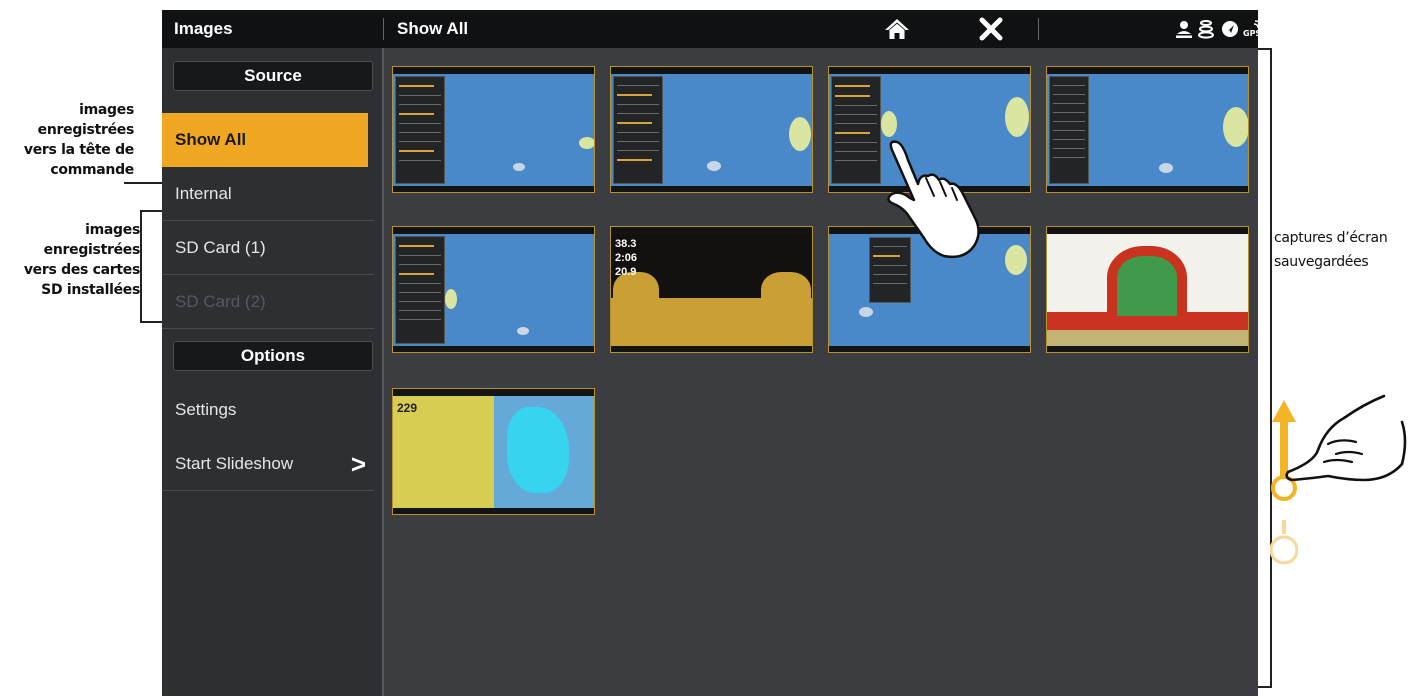 This screenshot has height=698, width=1415. What do you see at coordinates (268, 248) in the screenshot?
I see `sidebar-item-sd-card-1: SD Card (1)` at bounding box center [268, 248].